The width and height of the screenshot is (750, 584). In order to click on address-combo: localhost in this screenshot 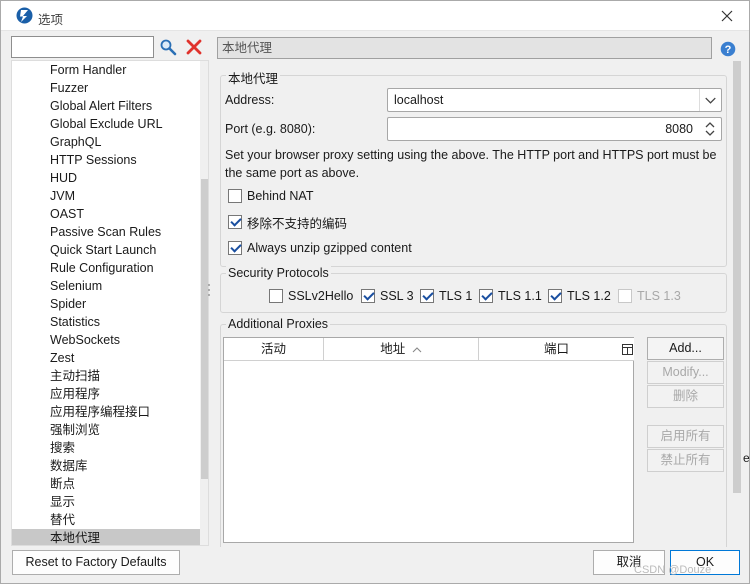, I will do `click(554, 100)`.